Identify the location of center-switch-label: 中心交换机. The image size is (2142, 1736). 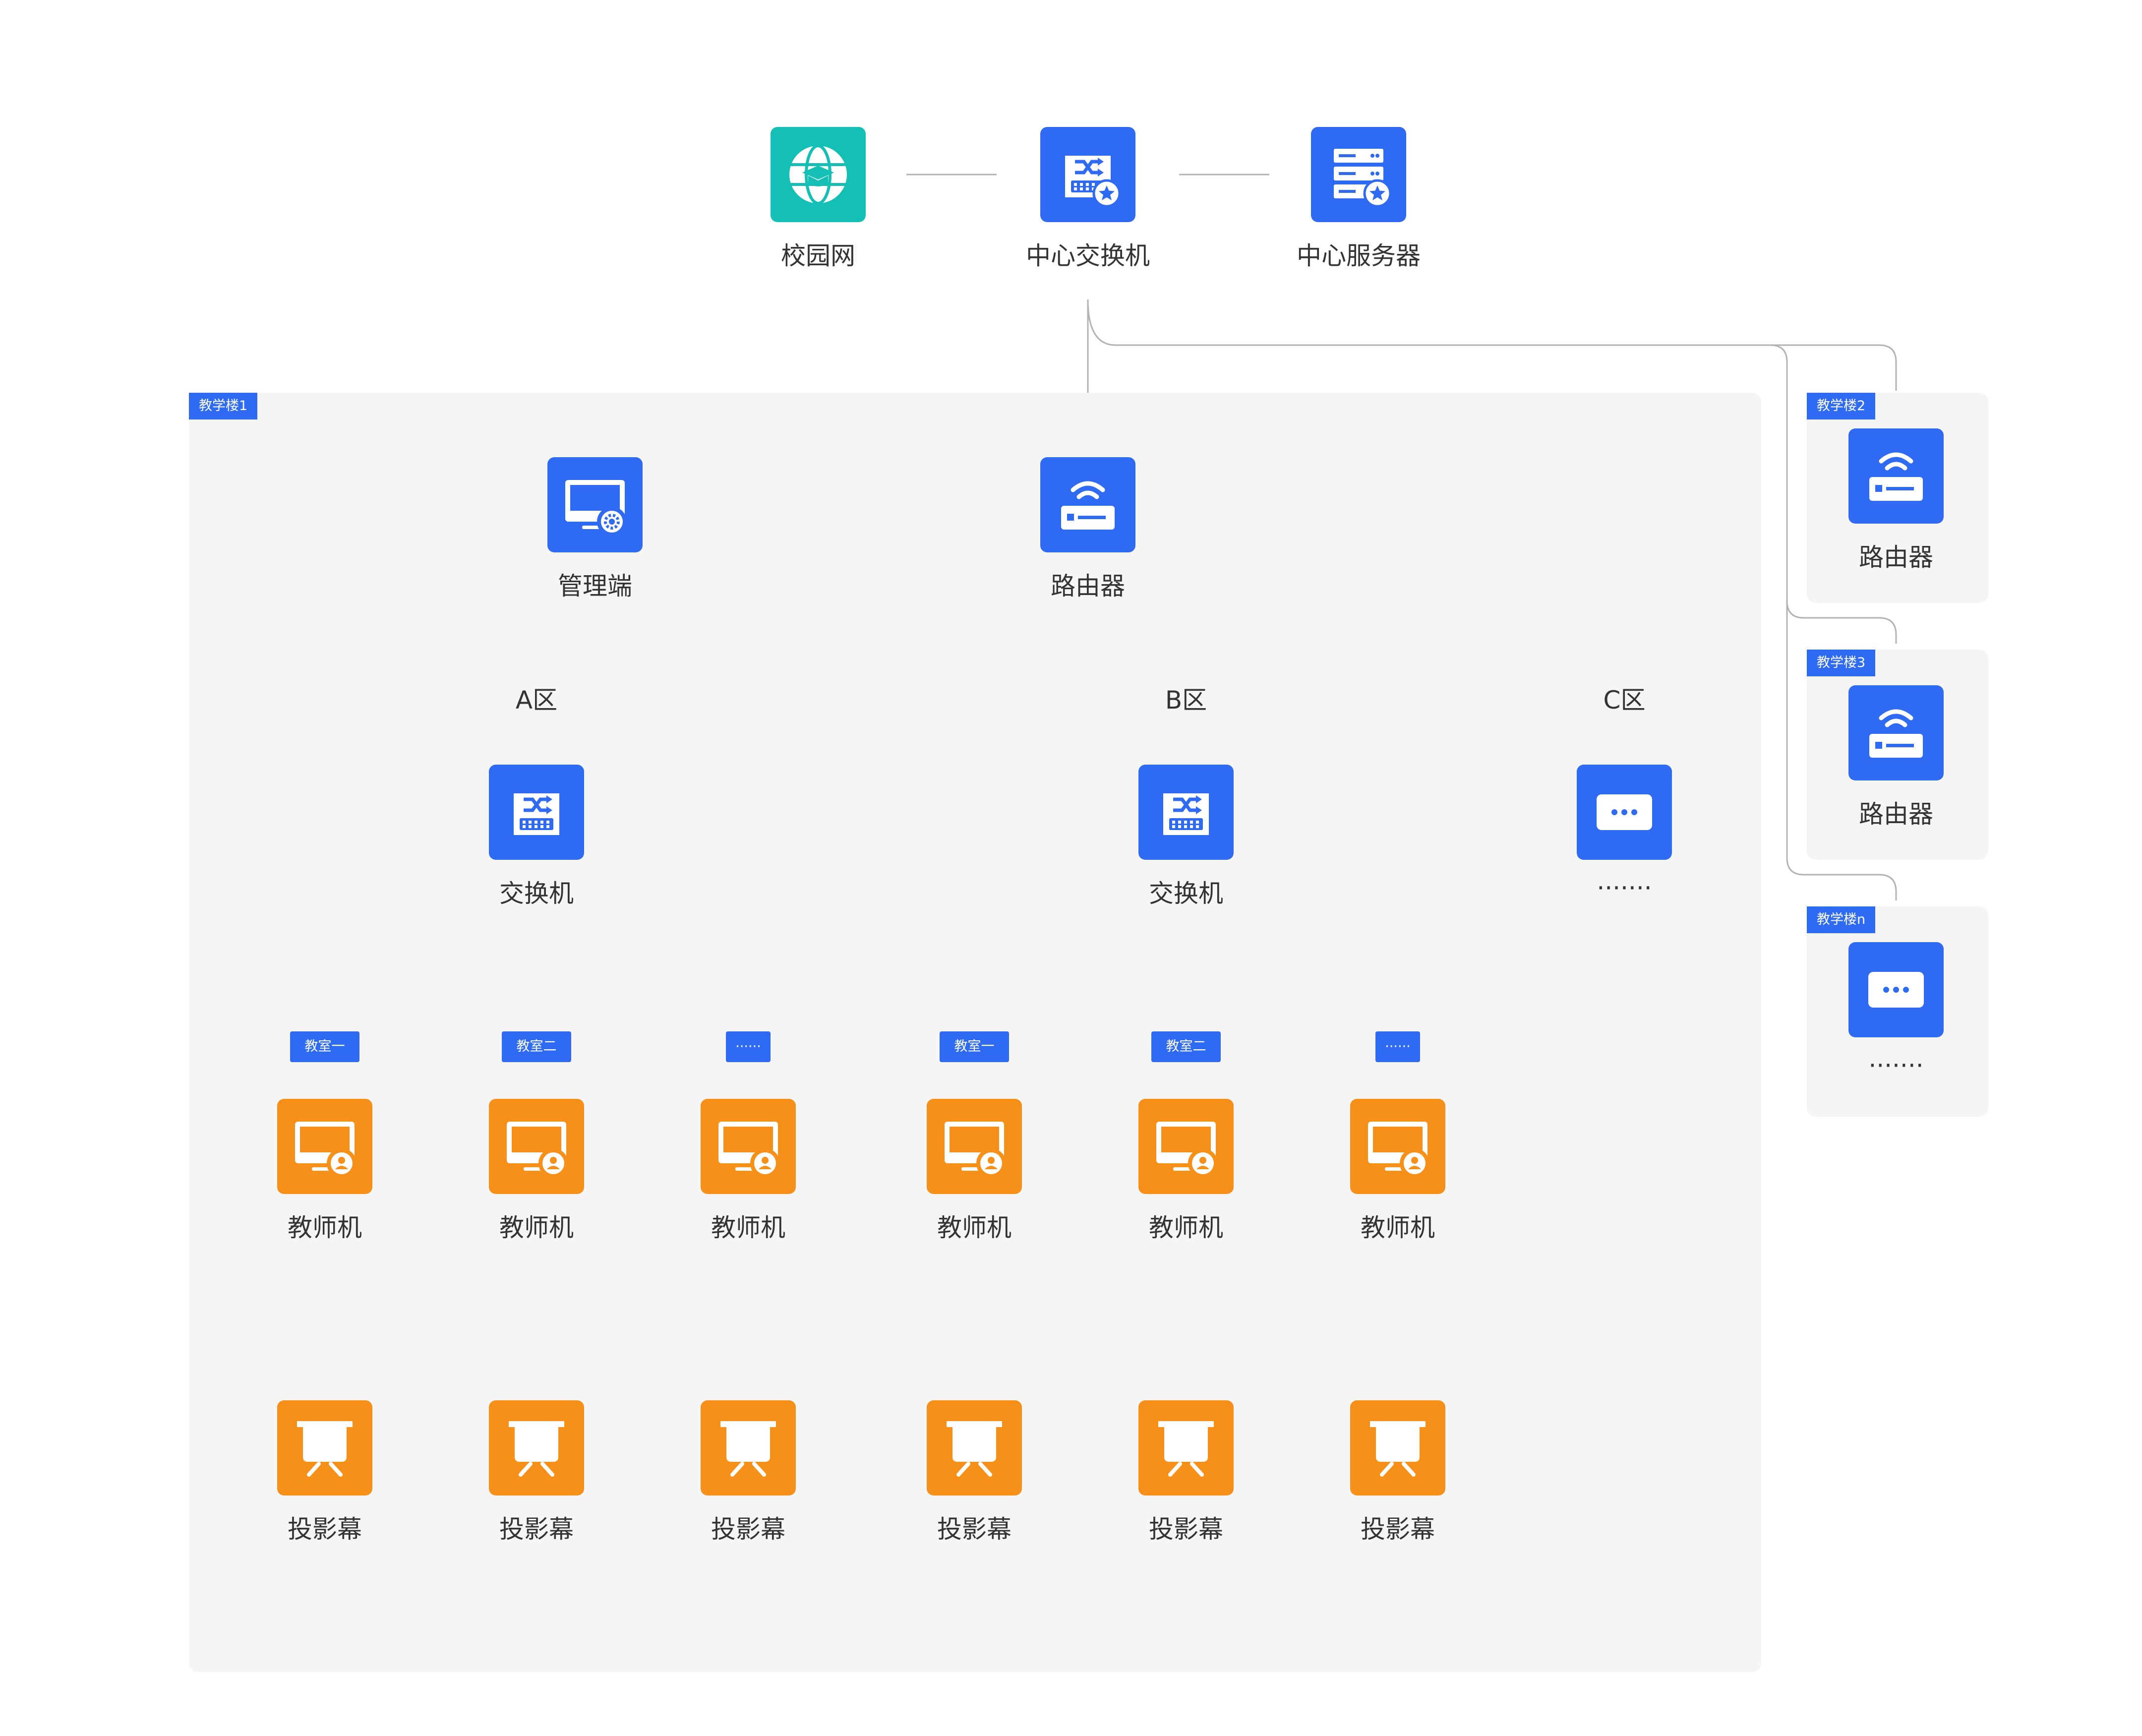
(1088, 255).